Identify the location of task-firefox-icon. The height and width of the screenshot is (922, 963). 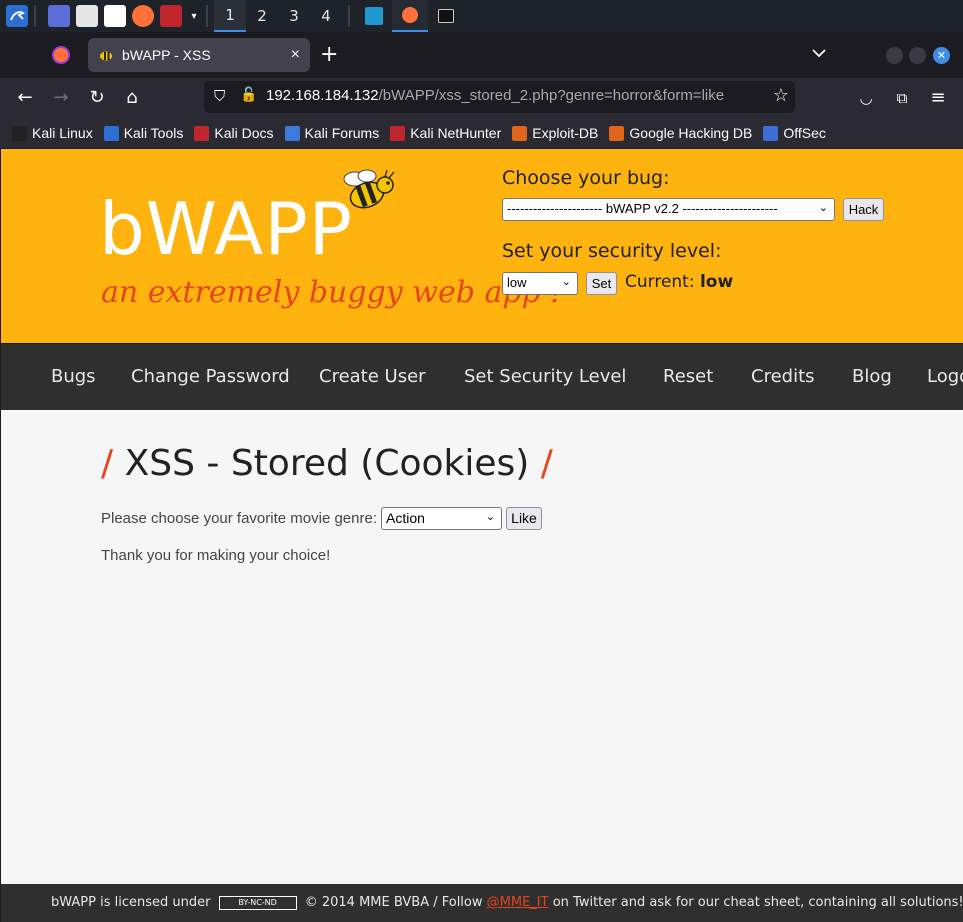
(410, 16).